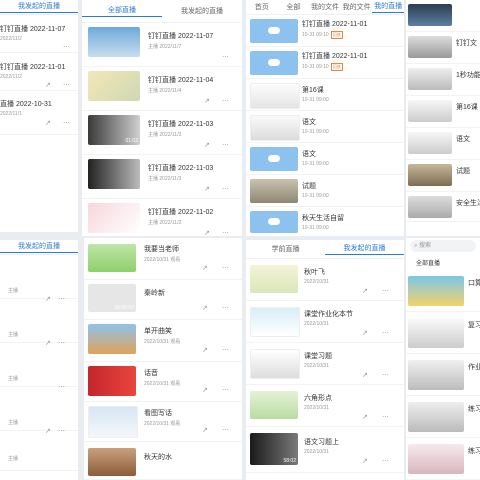 The width and height of the screenshot is (480, 480). What do you see at coordinates (325, 450) in the screenshot?
I see `video-item: 58:02 语文习题上 2022/10/31 ↗ ⋯` at bounding box center [325, 450].